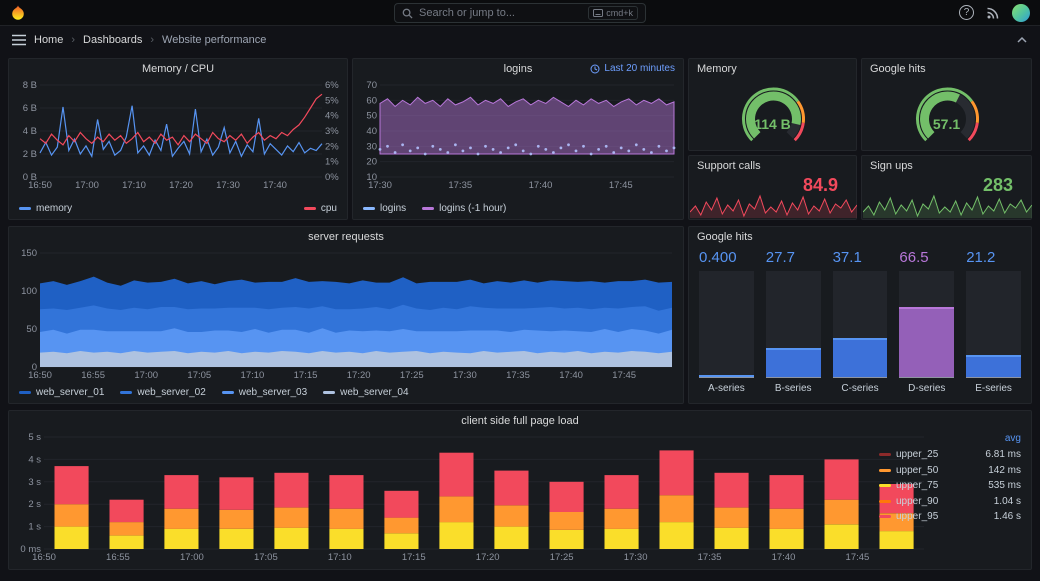  I want to click on google-hits-gauge-value: 57.1, so click(946, 124).